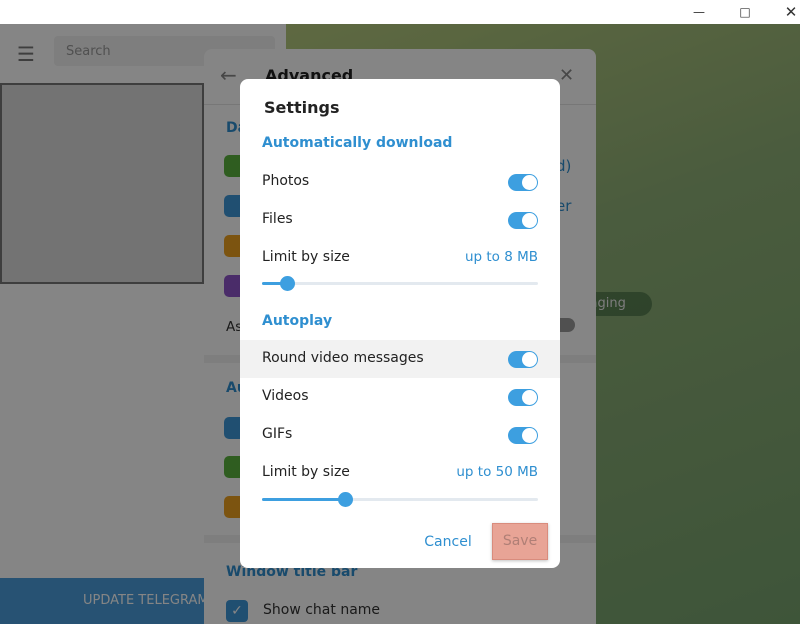 This screenshot has width=800, height=624. What do you see at coordinates (400, 220) in the screenshot?
I see `toggle-row-files: Files` at bounding box center [400, 220].